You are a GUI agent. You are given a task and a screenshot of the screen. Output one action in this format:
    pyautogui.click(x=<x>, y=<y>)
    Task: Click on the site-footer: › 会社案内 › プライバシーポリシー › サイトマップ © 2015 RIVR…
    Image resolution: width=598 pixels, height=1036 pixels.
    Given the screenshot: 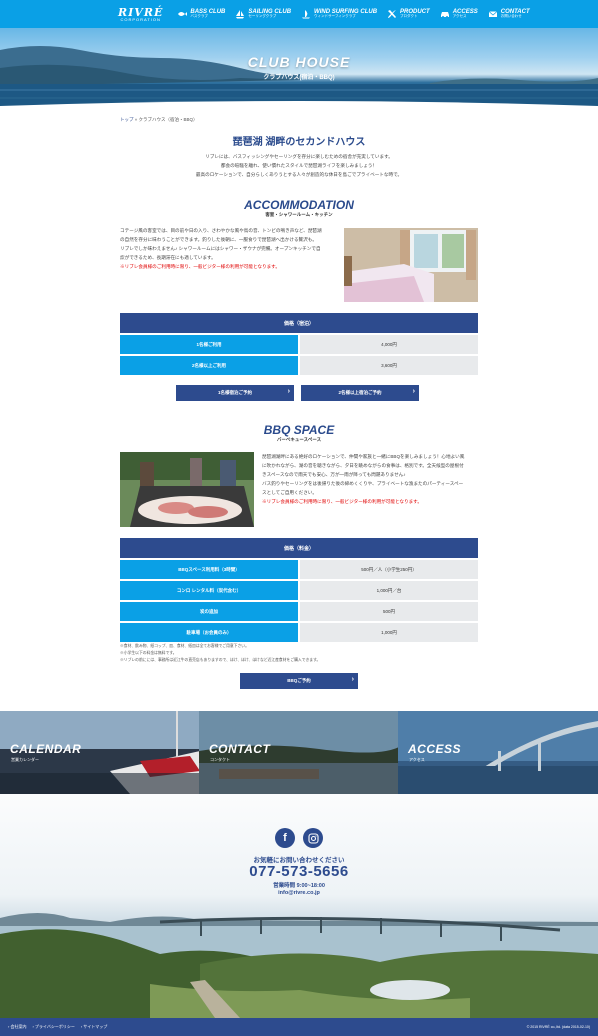 What is the action you would take?
    pyautogui.click(x=299, y=1027)
    